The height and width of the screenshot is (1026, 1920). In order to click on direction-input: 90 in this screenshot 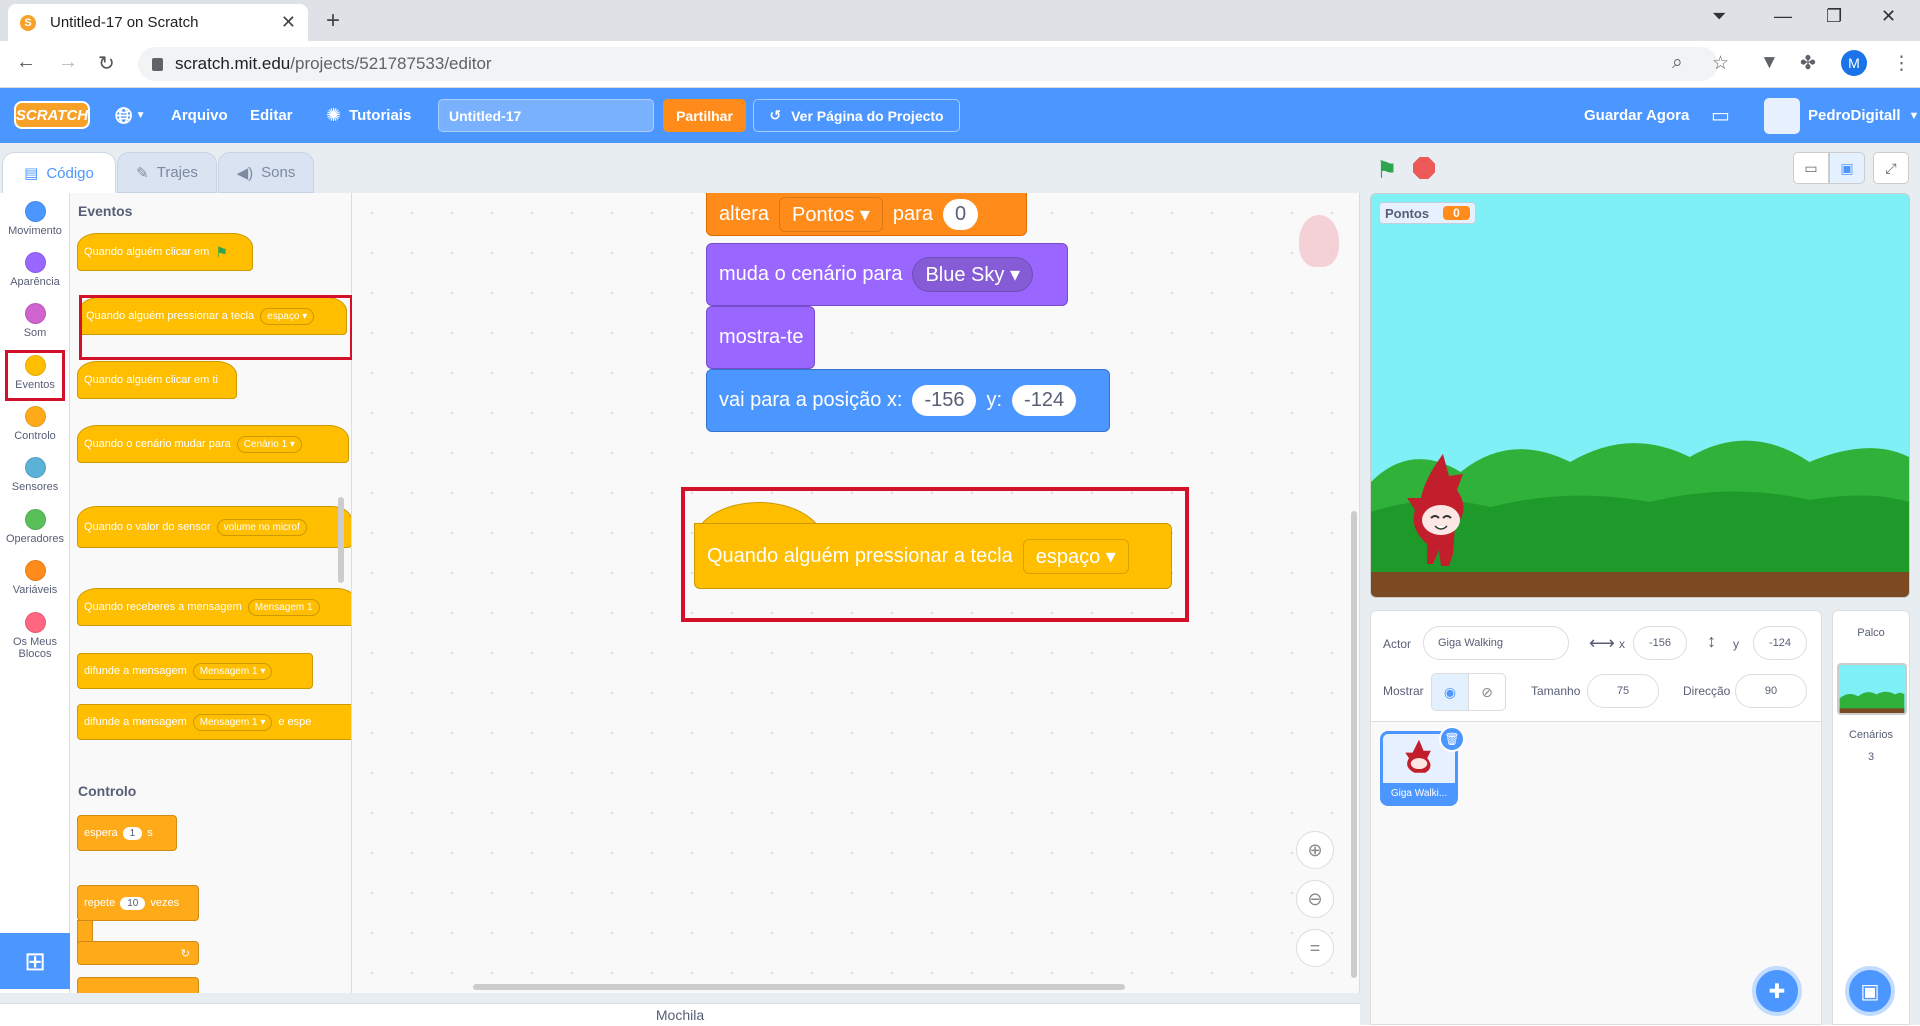, I will do `click(1771, 691)`.